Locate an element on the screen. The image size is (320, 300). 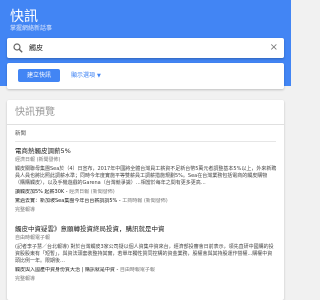
search-input is located at coordinates (144, 48).